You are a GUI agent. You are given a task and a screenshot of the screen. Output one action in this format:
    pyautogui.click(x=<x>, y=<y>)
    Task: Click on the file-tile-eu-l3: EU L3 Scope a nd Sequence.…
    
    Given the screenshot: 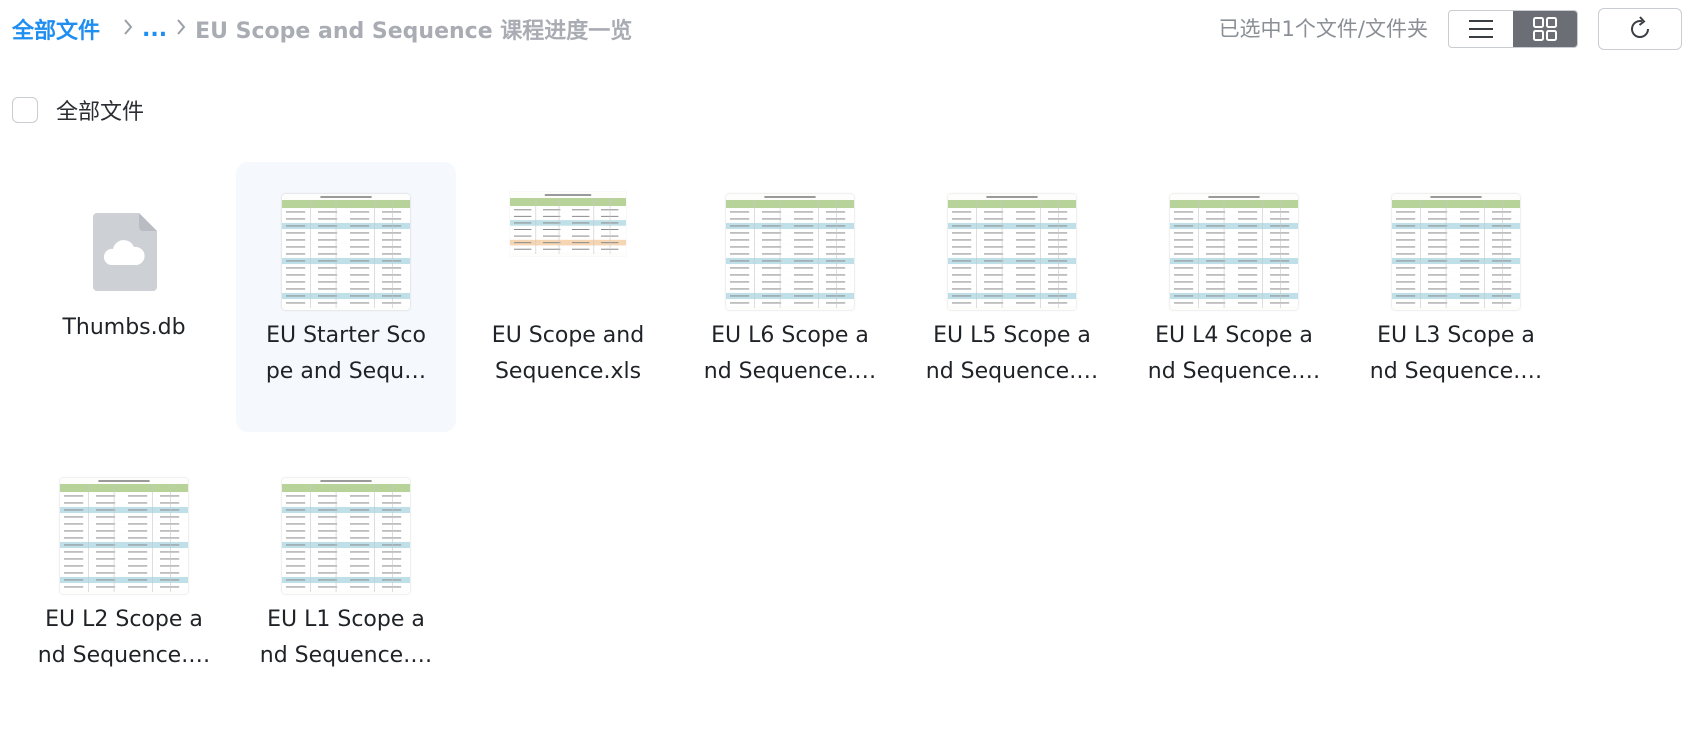 What is the action you would take?
    pyautogui.click(x=1456, y=297)
    